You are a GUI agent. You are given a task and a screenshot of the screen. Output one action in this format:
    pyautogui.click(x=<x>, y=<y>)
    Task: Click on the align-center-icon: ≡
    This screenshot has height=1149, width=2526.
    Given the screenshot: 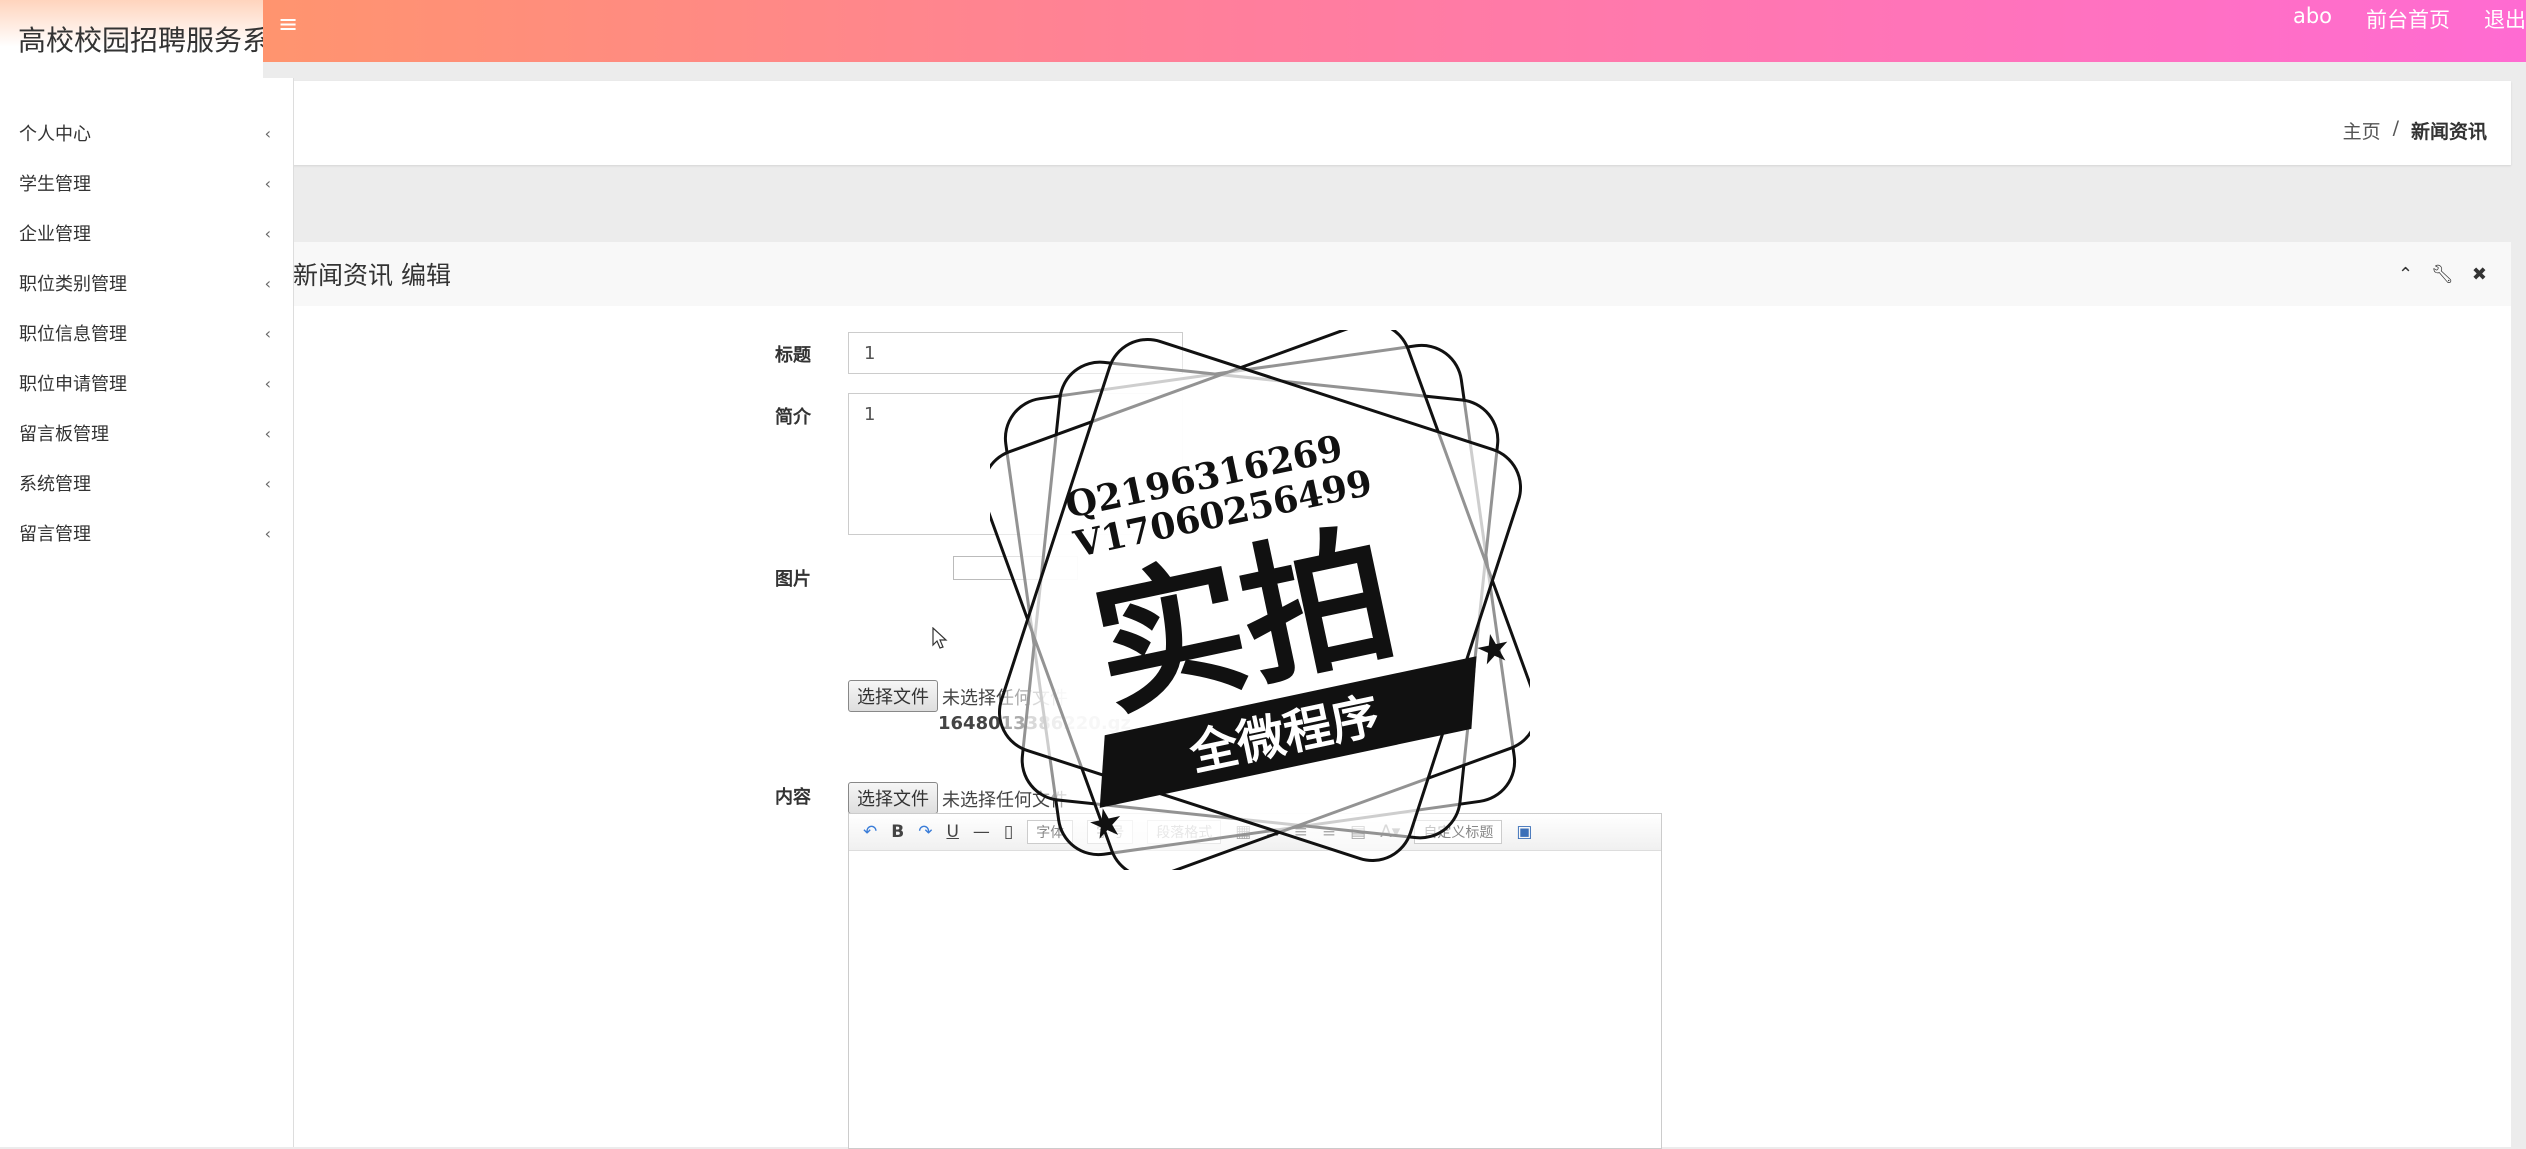 What is the action you would take?
    pyautogui.click(x=1329, y=832)
    